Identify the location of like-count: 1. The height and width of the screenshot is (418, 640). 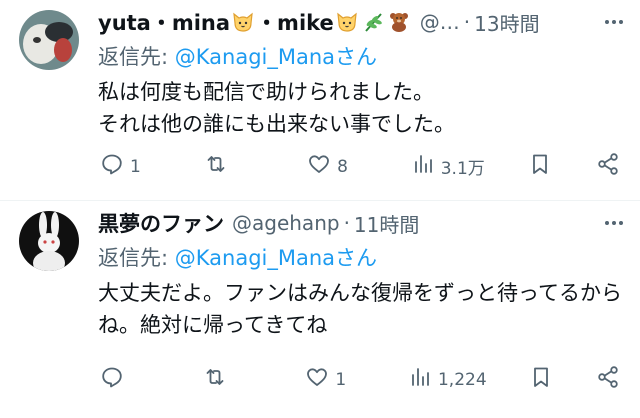
(341, 379).